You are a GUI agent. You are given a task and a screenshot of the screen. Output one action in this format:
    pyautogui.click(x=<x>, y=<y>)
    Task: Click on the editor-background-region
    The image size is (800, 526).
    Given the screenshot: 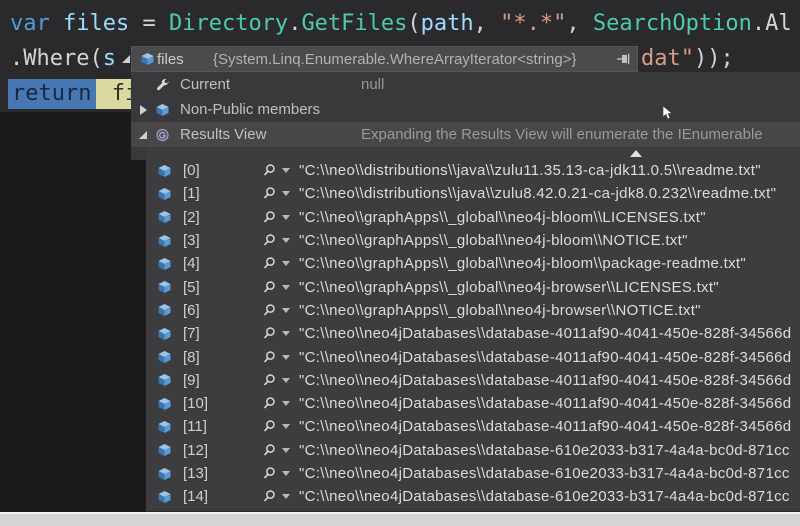 What is the action you would take?
    pyautogui.click(x=73, y=312)
    